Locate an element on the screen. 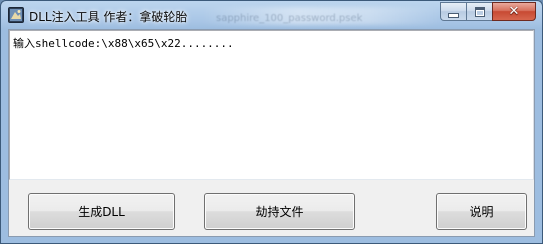 The height and width of the screenshot is (244, 543). window-title: DLL注入工具 作者：拿破轮胎 is located at coordinates (108, 17).